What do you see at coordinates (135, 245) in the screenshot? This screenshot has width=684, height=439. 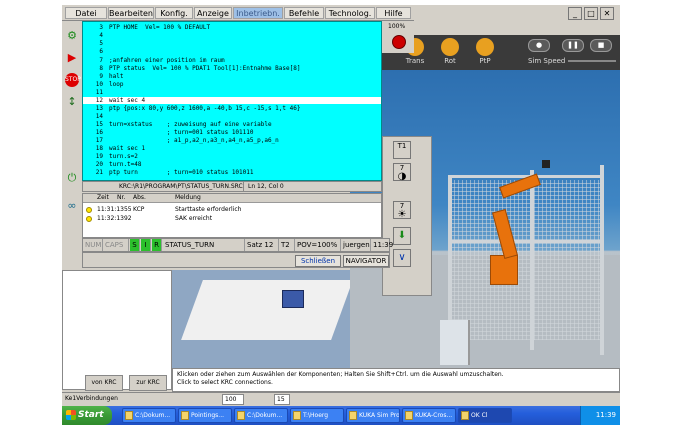 I see `submit-indicator: S` at bounding box center [135, 245].